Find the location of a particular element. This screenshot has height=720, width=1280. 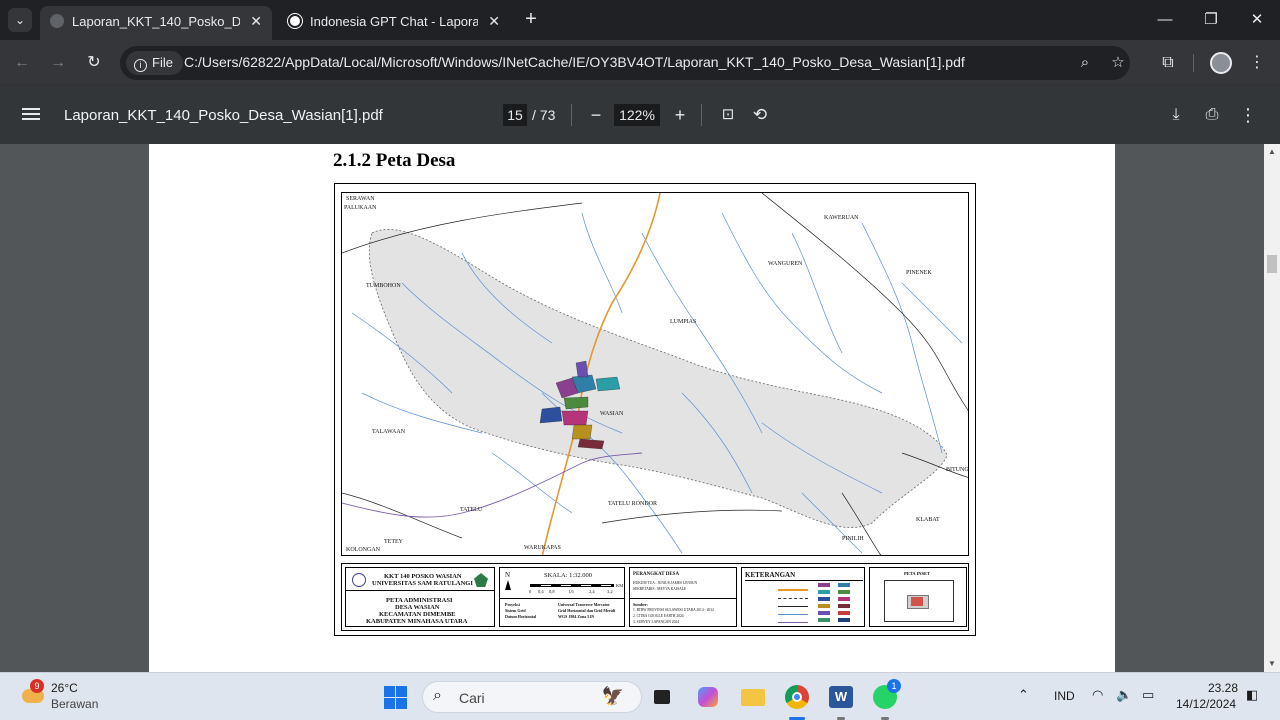

page-total: / 73 is located at coordinates (544, 115).